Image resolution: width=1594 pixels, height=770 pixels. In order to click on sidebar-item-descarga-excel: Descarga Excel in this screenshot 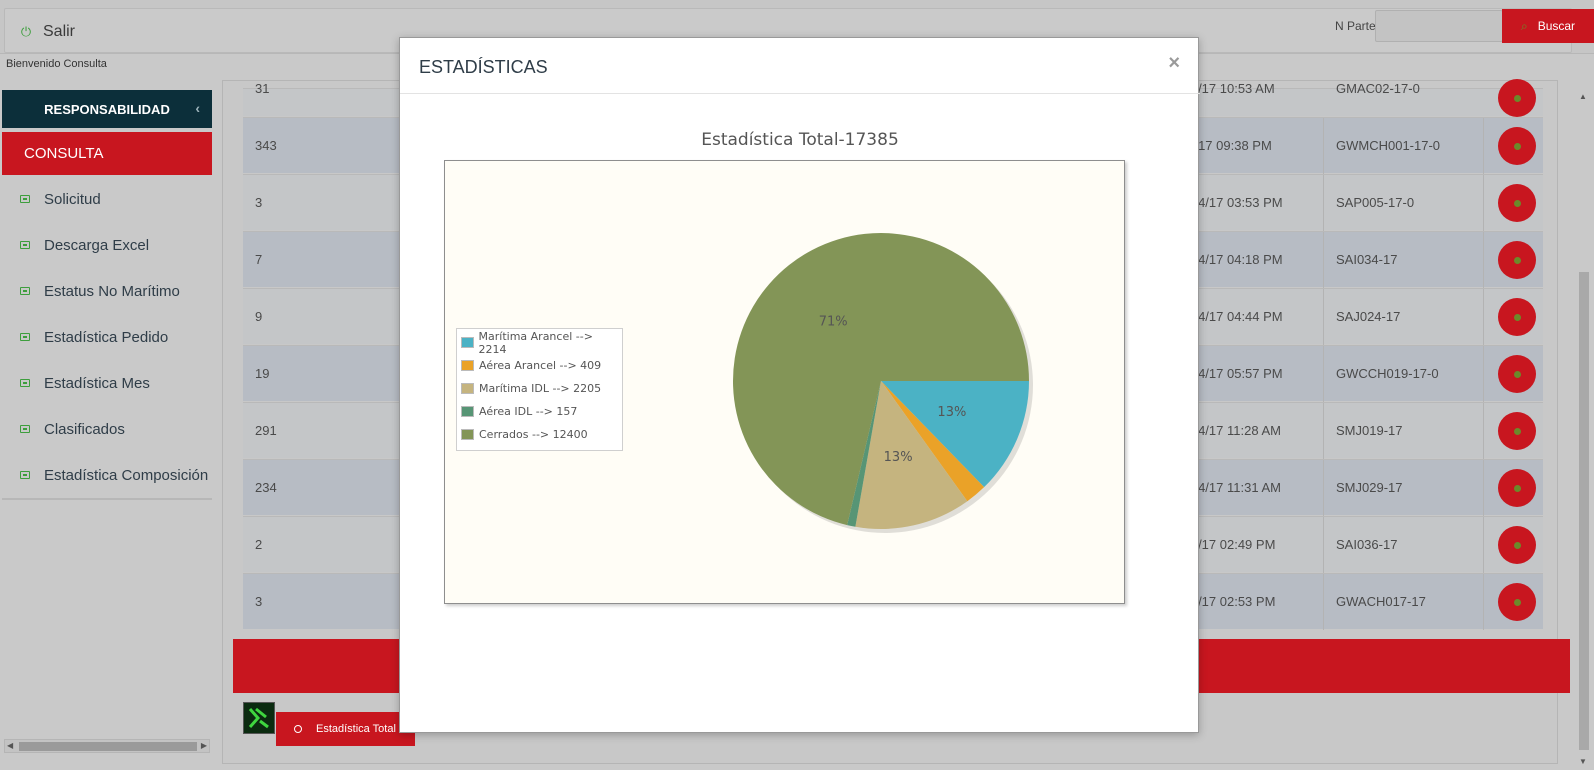, I will do `click(107, 245)`.